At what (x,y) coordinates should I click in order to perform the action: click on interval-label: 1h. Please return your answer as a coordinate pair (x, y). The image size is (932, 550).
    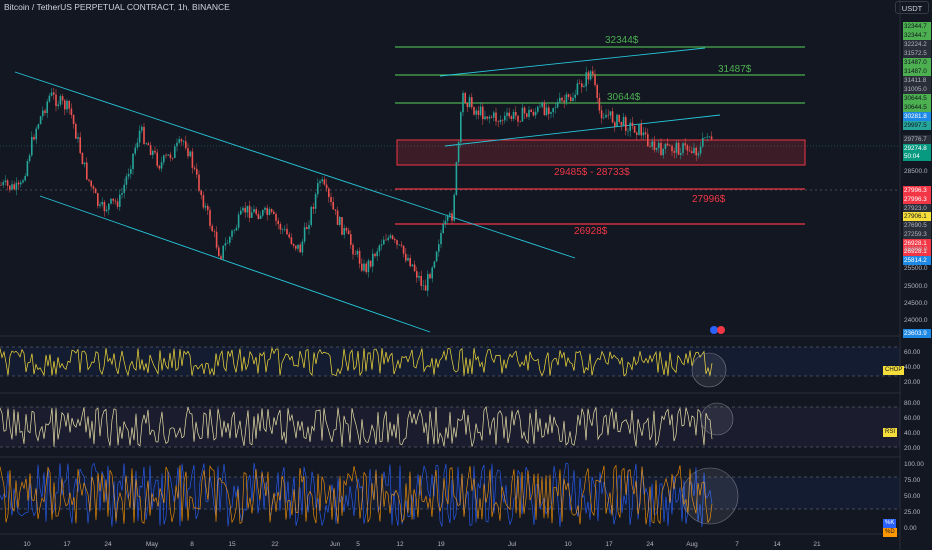
    Looking at the image, I should click on (182, 7).